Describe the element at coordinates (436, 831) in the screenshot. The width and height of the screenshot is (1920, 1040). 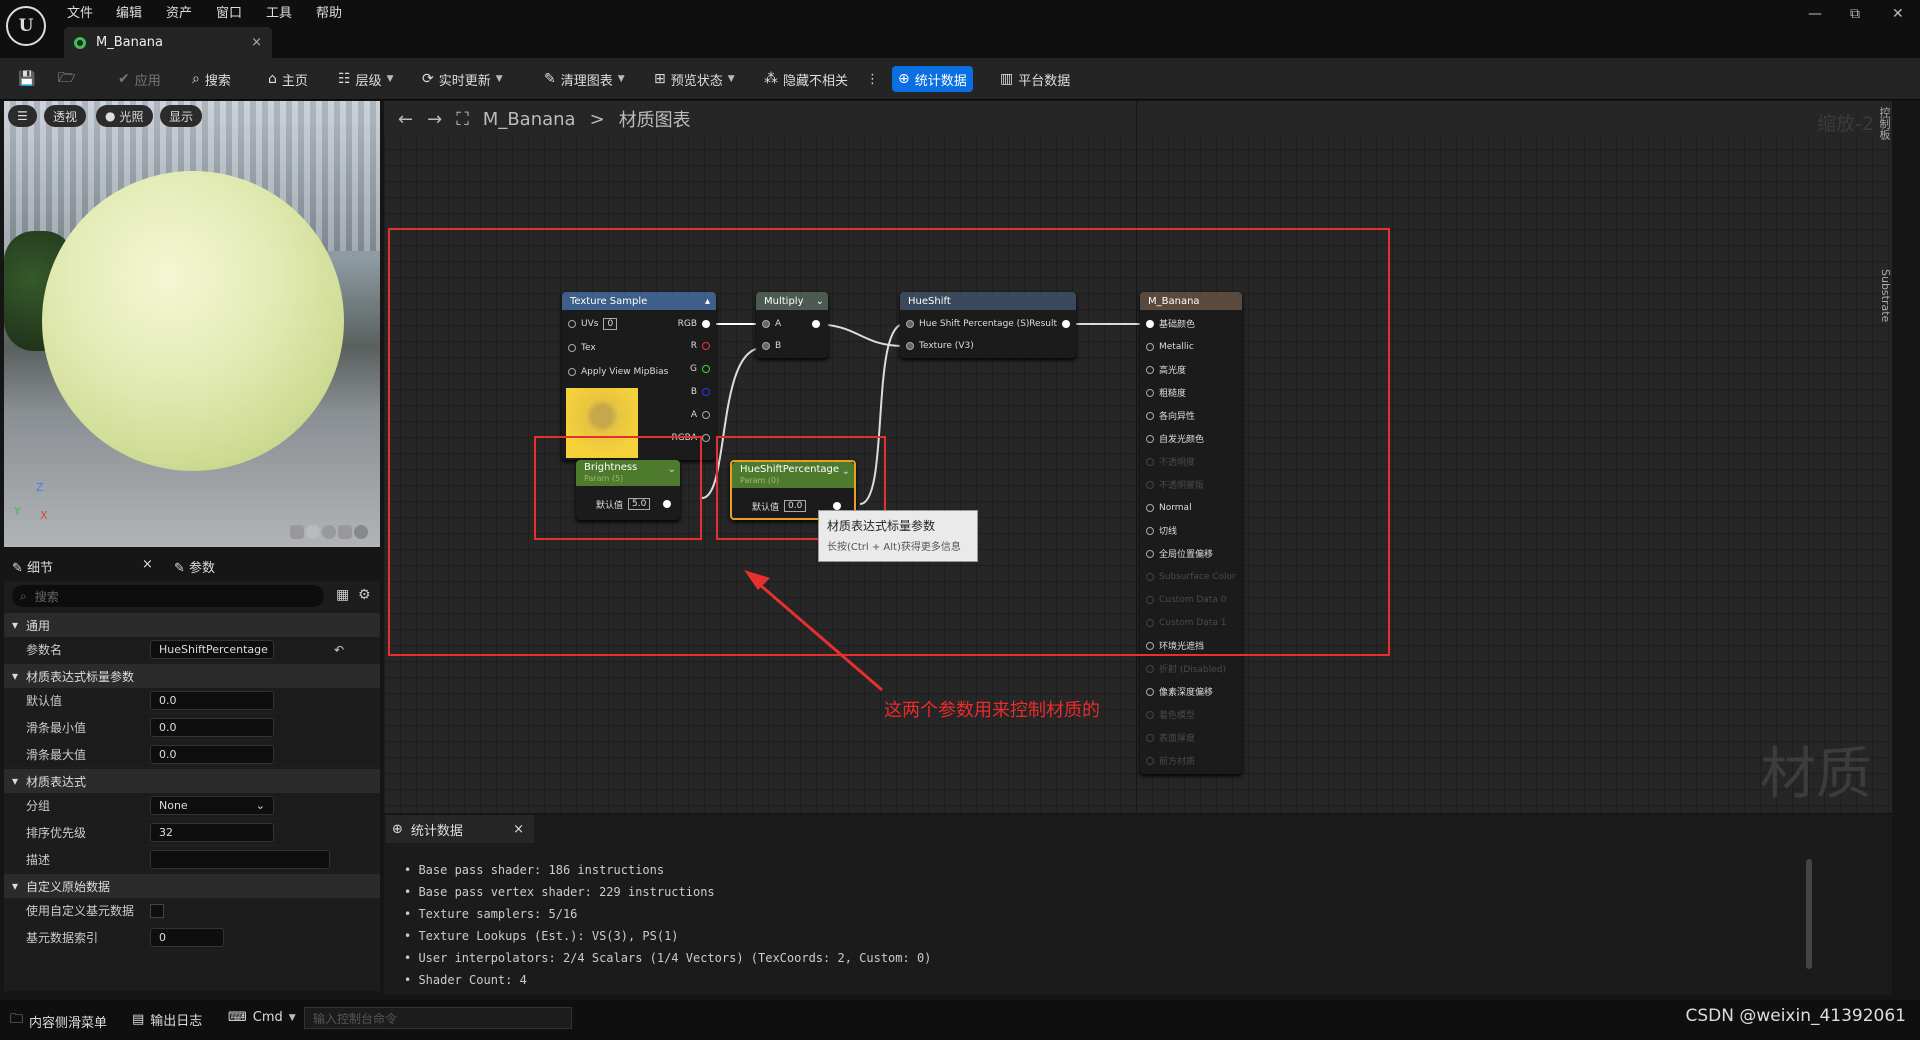
I see `stats-tab-label: 统计数据` at that location.